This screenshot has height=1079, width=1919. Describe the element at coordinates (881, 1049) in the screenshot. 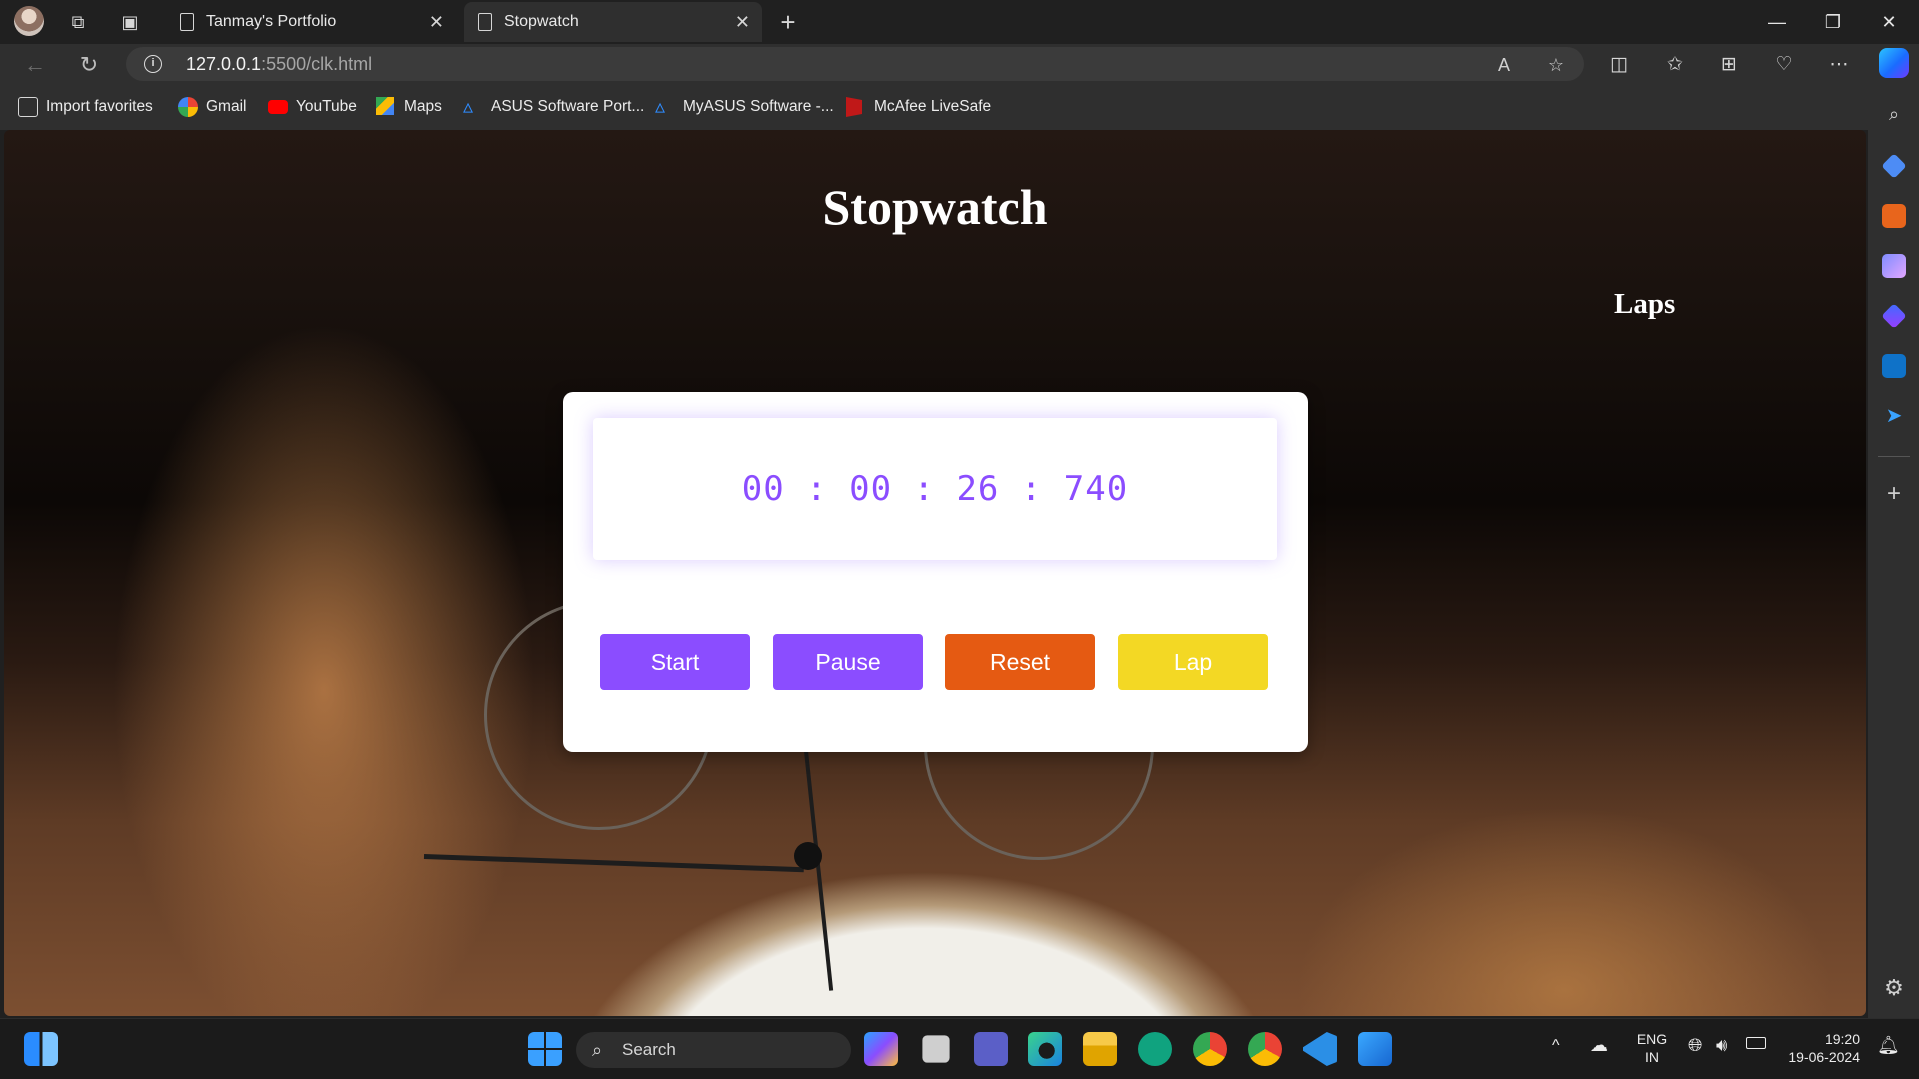

I see `copilot-taskbar-icon` at that location.